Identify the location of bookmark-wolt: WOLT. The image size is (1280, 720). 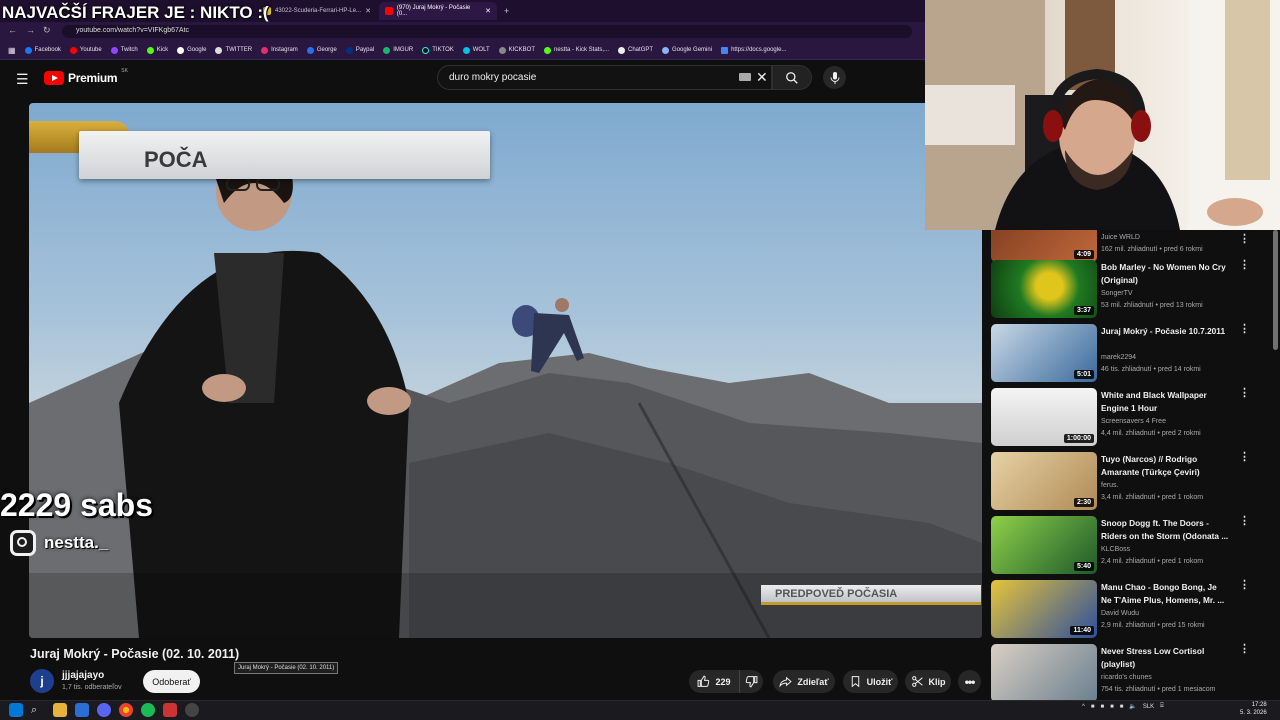
(476, 50).